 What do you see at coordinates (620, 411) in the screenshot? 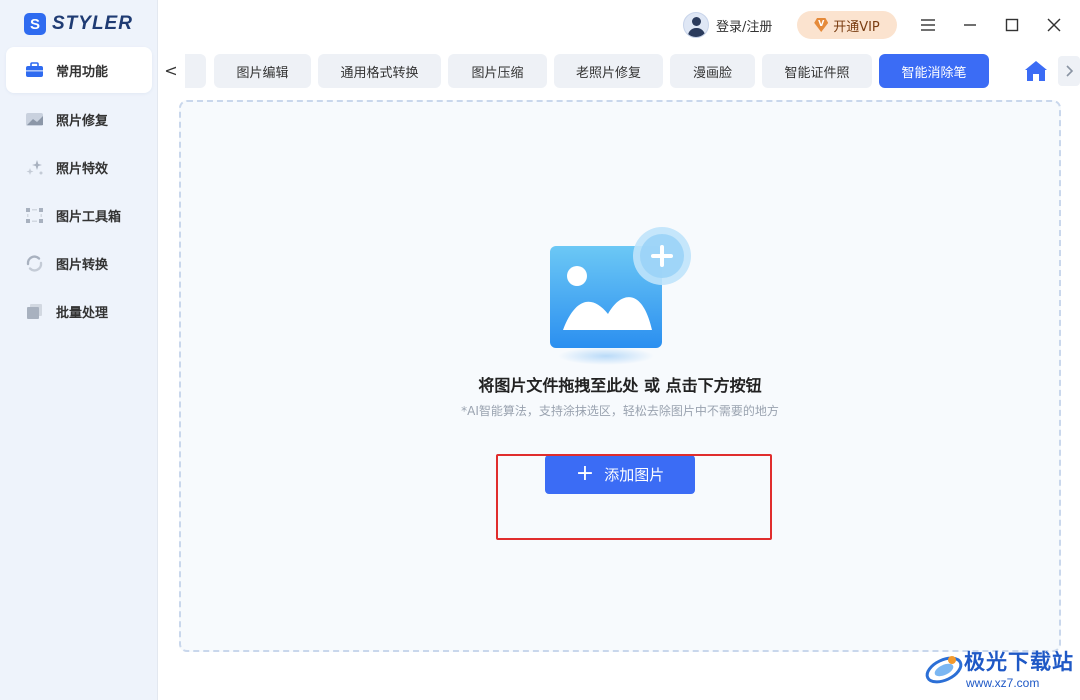
I see `drop-zone-subtitle: *AI智能算法，支持涂抹选区，轻松去除图片中不需要的地方` at bounding box center [620, 411].